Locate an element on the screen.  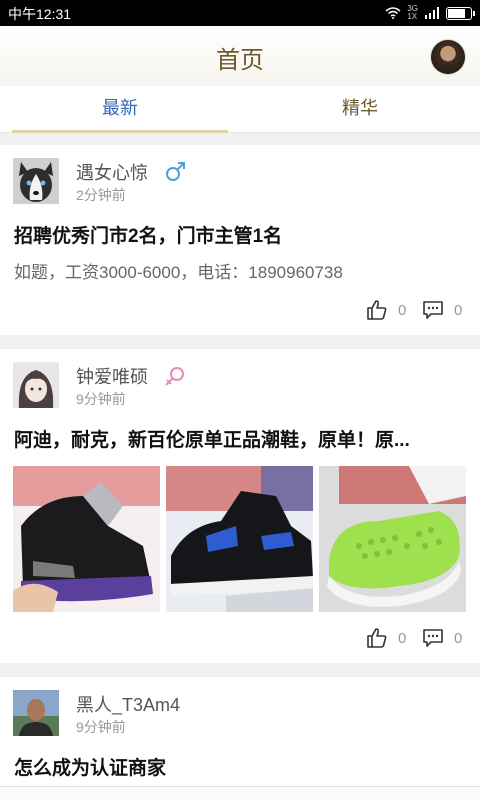
user-avatar-button is located at coordinates (448, 57).